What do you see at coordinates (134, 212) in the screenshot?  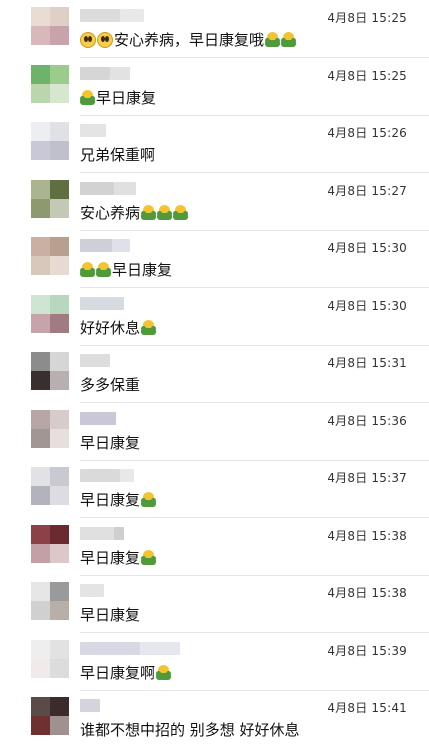 I see `comment-text: 安心养病` at bounding box center [134, 212].